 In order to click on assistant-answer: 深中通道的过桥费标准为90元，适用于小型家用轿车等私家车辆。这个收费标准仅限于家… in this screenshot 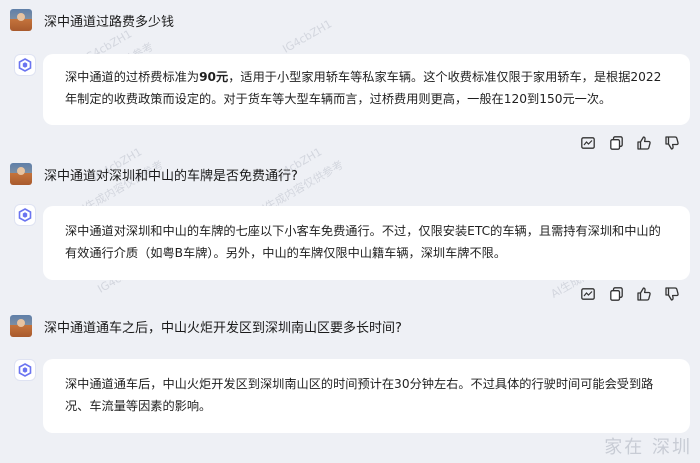, I will do `click(366, 89)`.